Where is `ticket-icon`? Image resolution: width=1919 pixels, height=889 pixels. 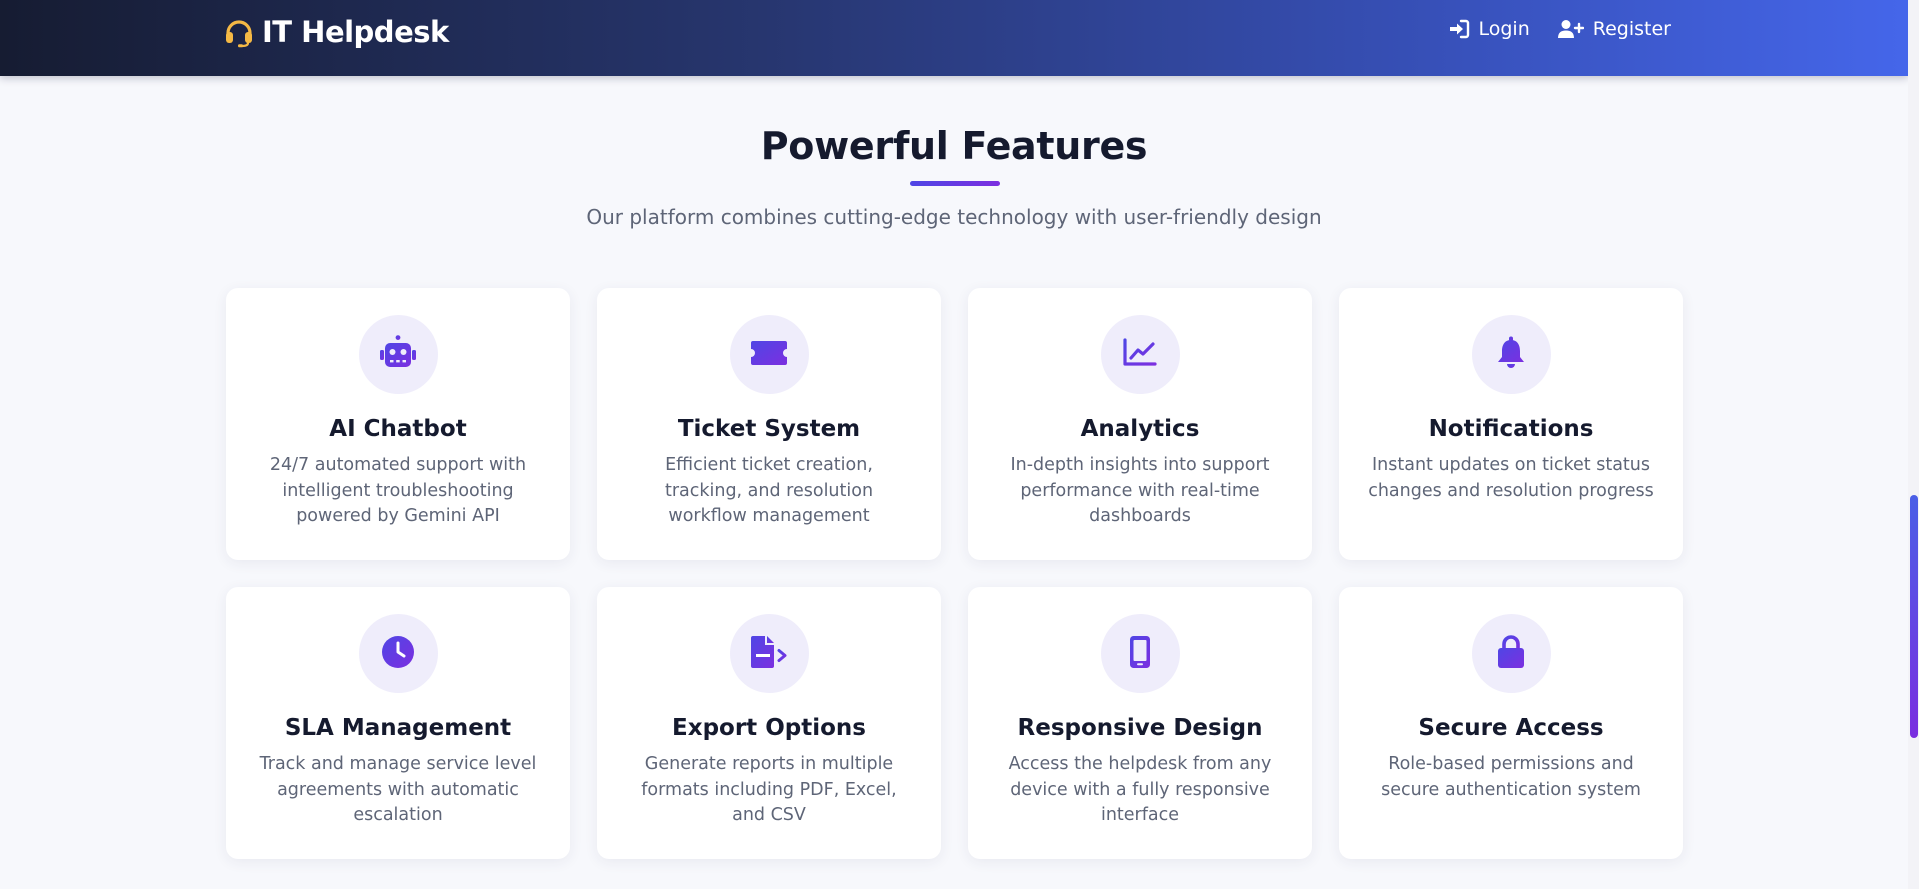
ticket-icon is located at coordinates (769, 355).